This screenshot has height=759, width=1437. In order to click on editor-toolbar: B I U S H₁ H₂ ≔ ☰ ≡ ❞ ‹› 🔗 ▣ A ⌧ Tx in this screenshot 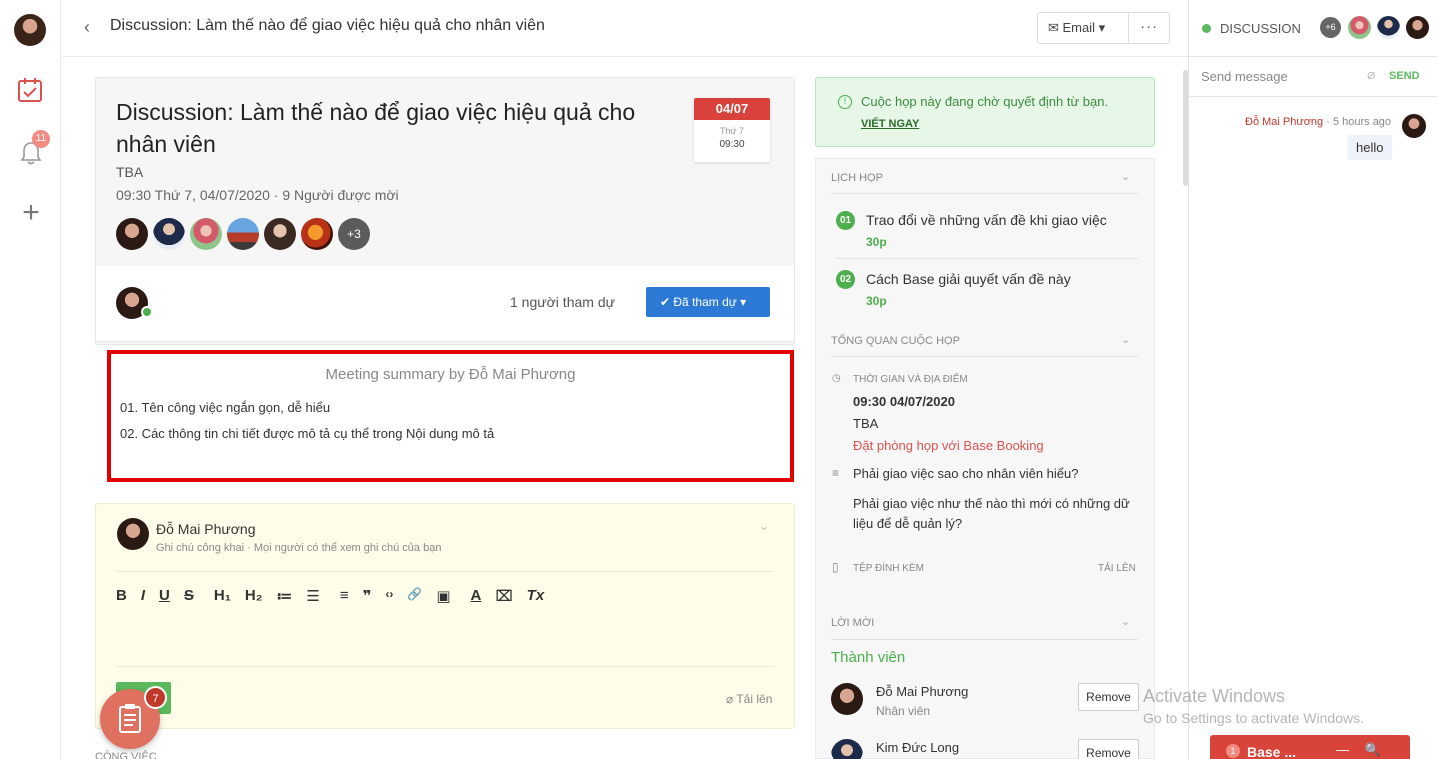, I will do `click(337, 596)`.